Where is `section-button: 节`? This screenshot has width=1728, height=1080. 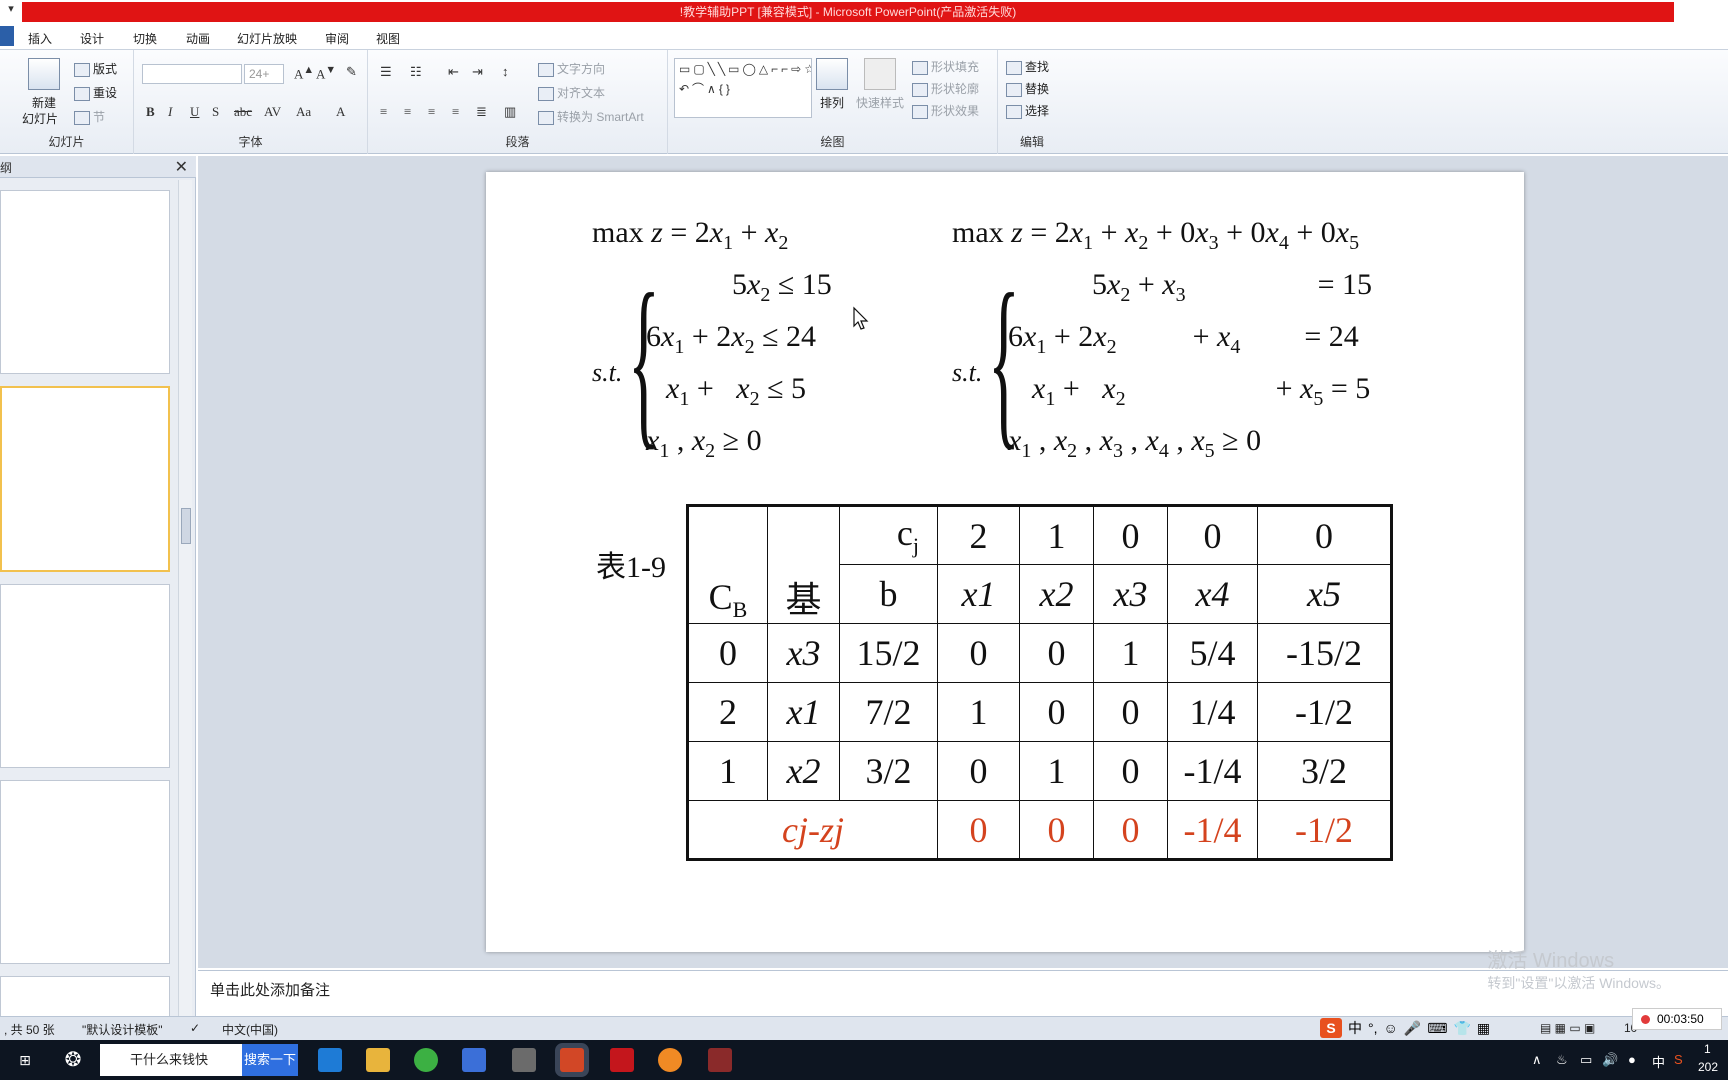 section-button: 节 is located at coordinates (89, 116).